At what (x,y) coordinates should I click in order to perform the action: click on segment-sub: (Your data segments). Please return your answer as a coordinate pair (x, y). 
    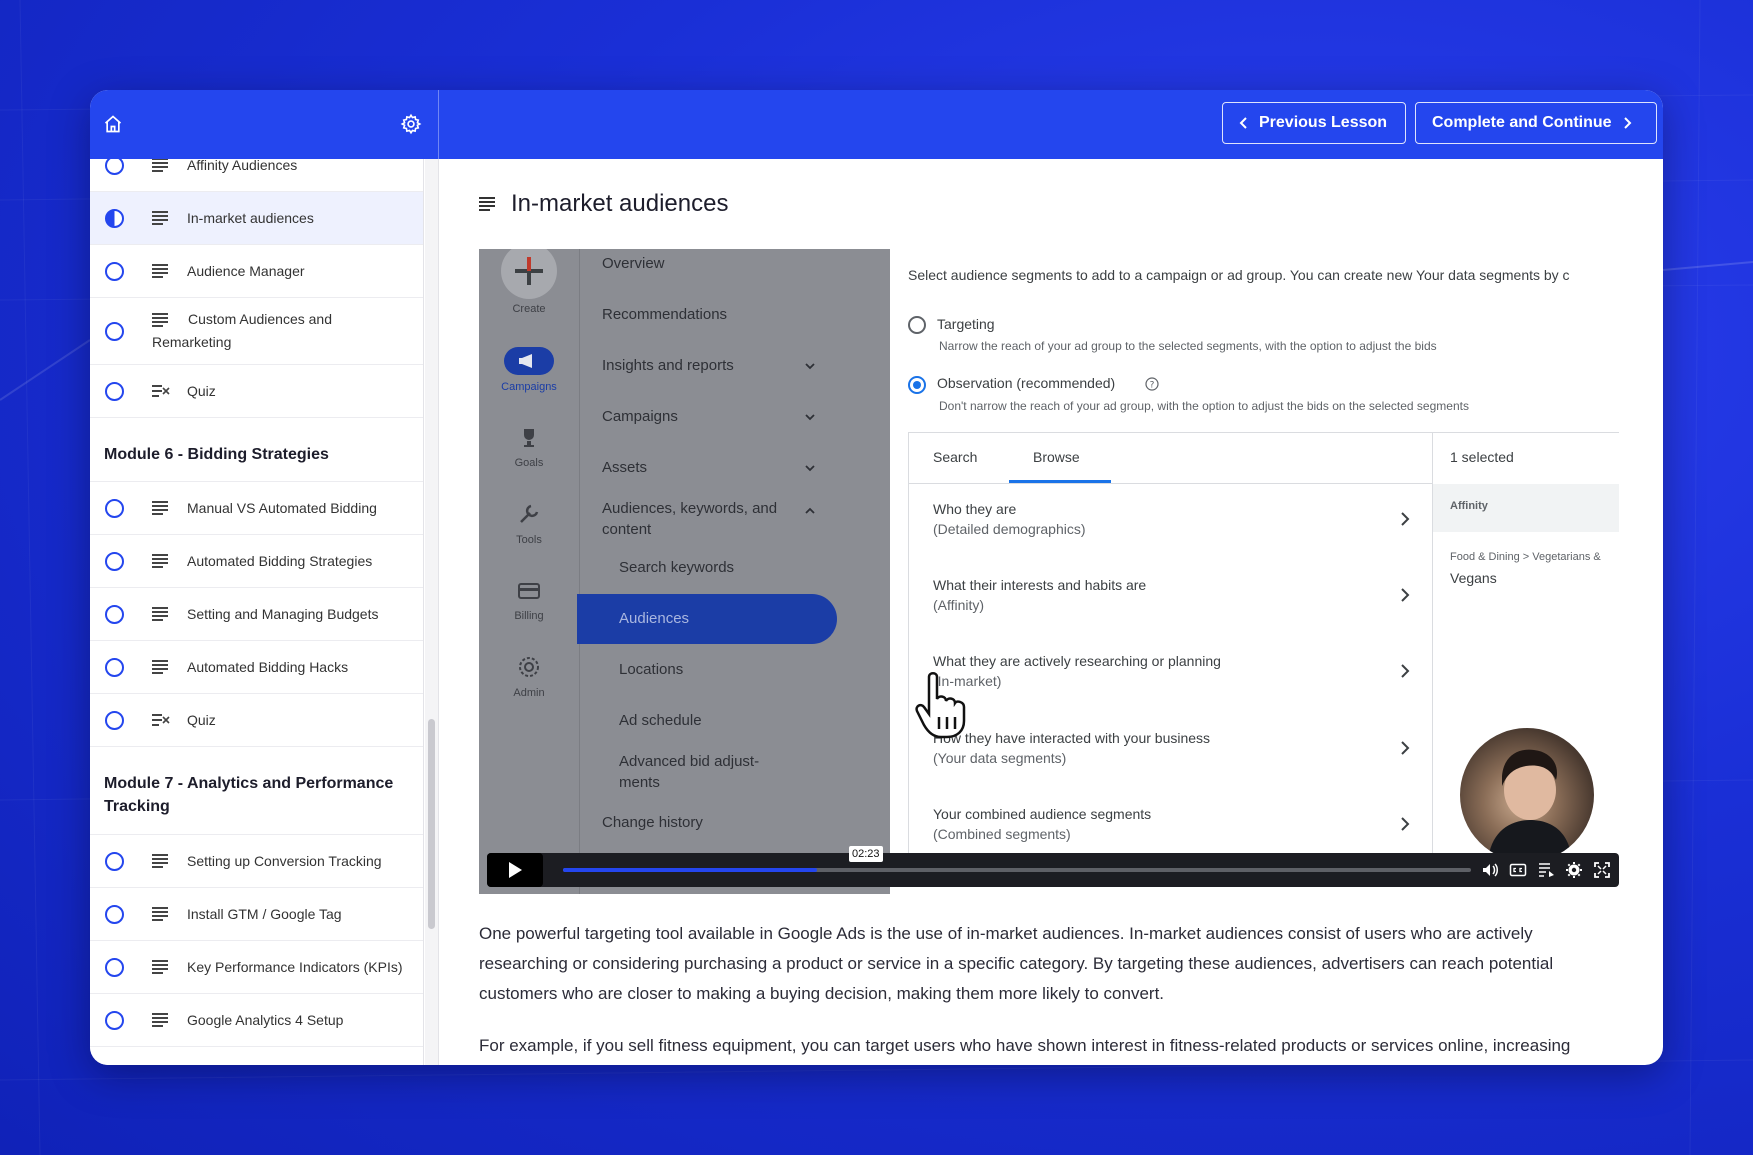
    Looking at the image, I should click on (1000, 758).